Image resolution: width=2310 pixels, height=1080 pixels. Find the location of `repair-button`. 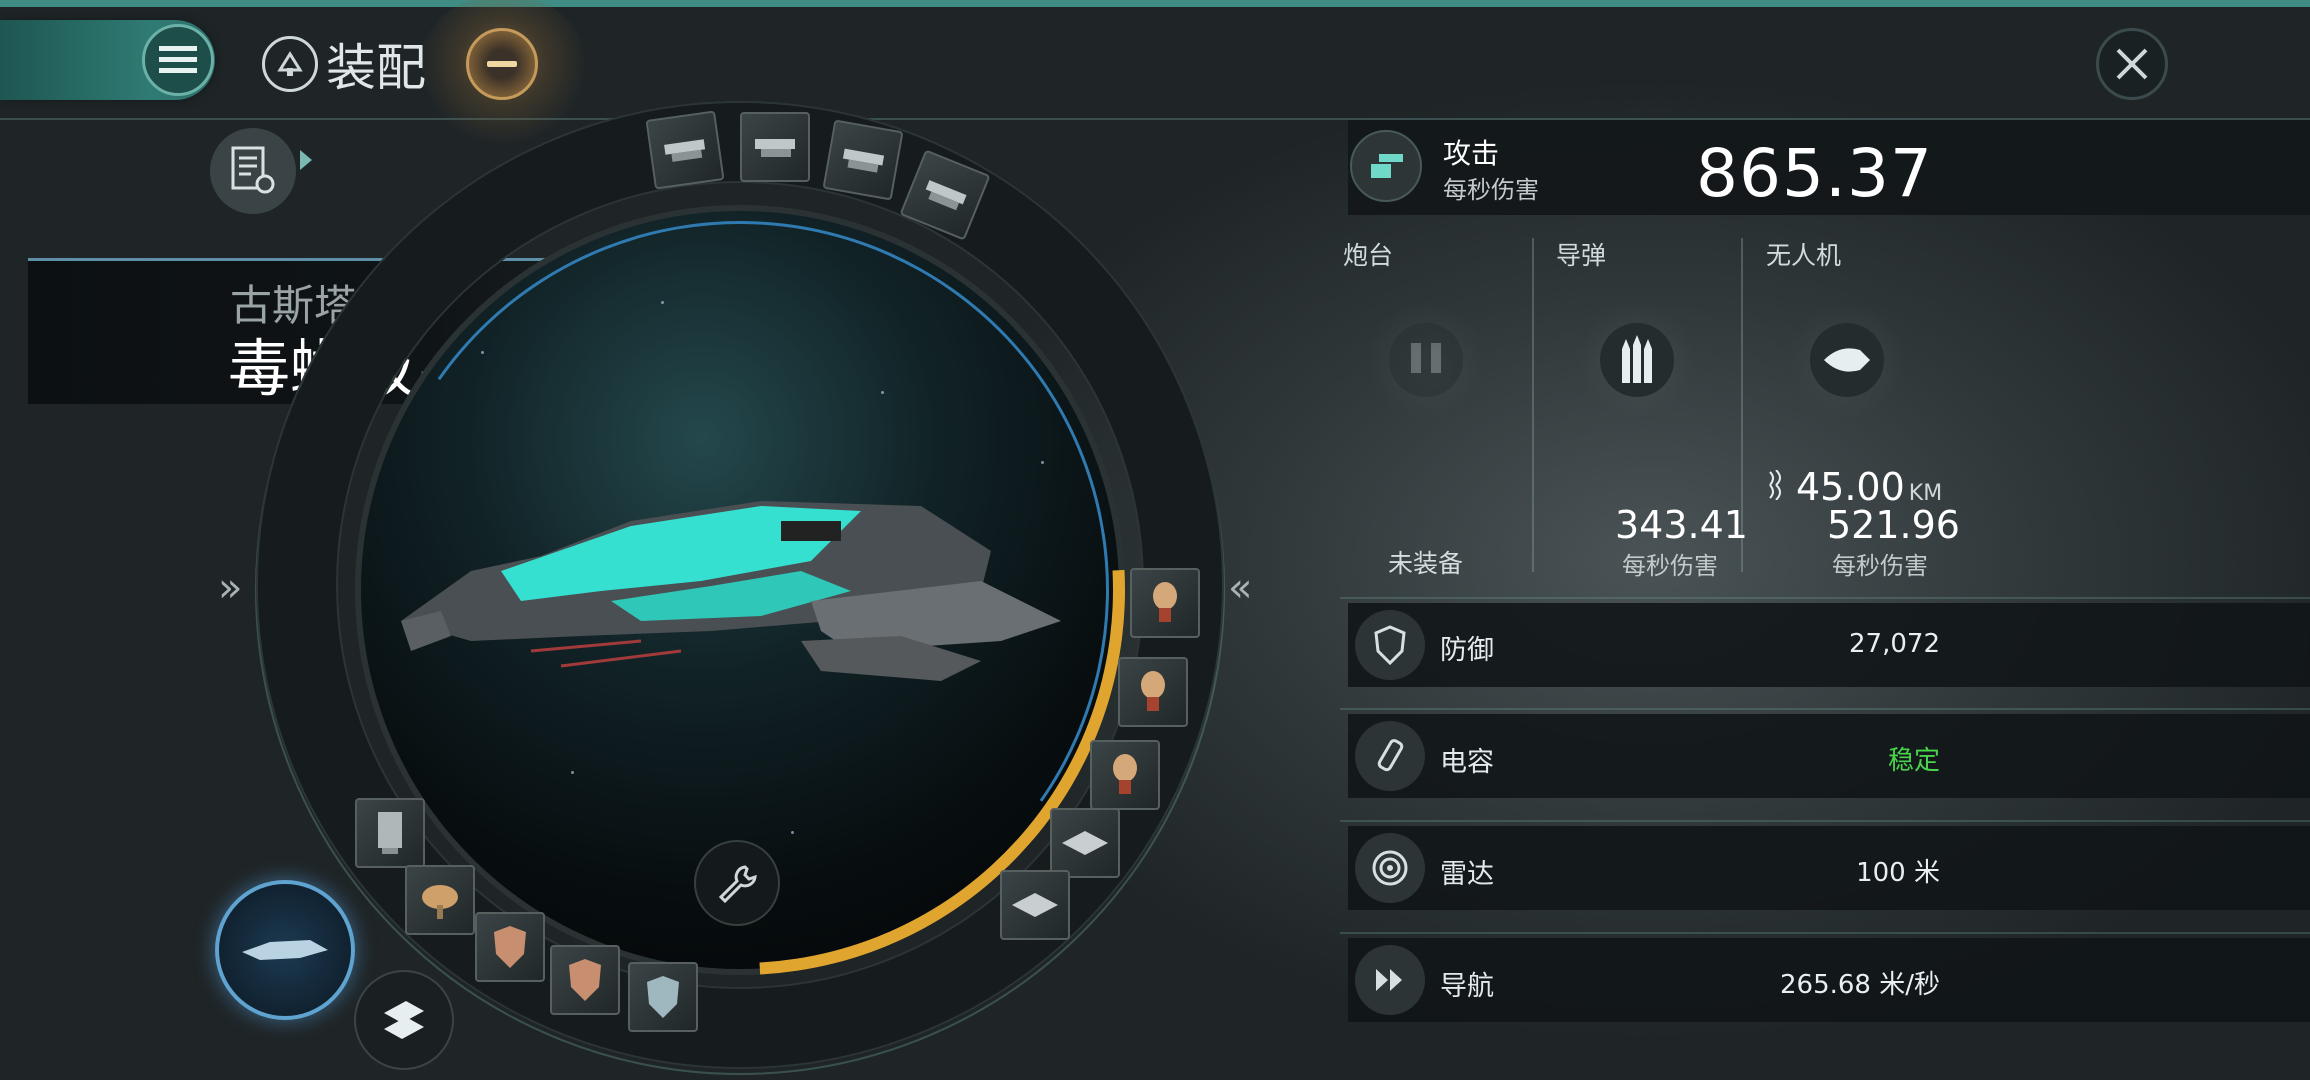

repair-button is located at coordinates (737, 883).